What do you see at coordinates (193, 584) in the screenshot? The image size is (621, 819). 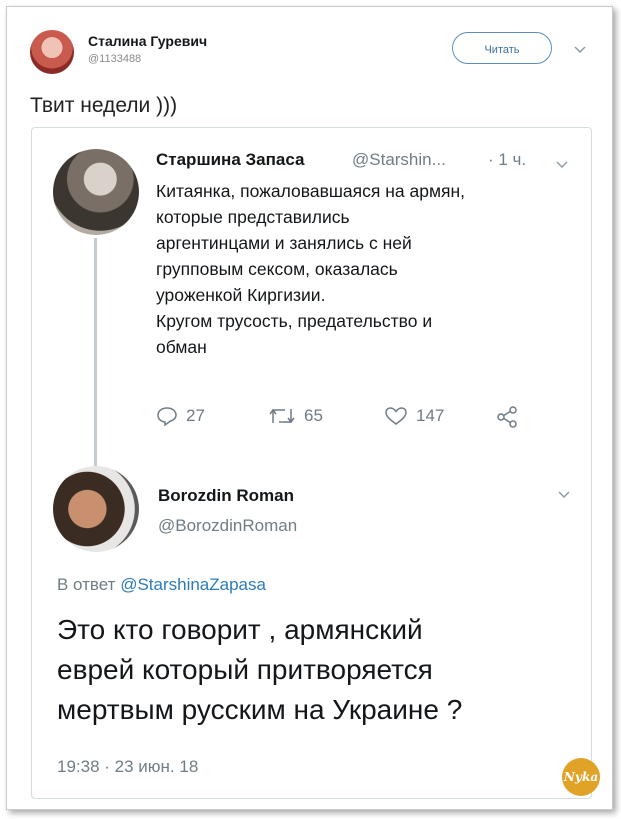 I see `reply-mention-link: @StarshinaZapasa` at bounding box center [193, 584].